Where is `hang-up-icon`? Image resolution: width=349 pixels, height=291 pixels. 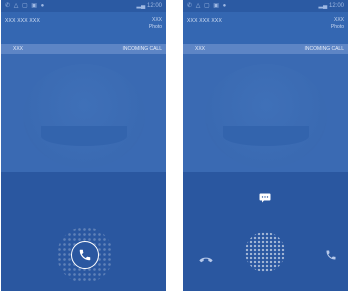 hang-up-icon is located at coordinates (206, 257).